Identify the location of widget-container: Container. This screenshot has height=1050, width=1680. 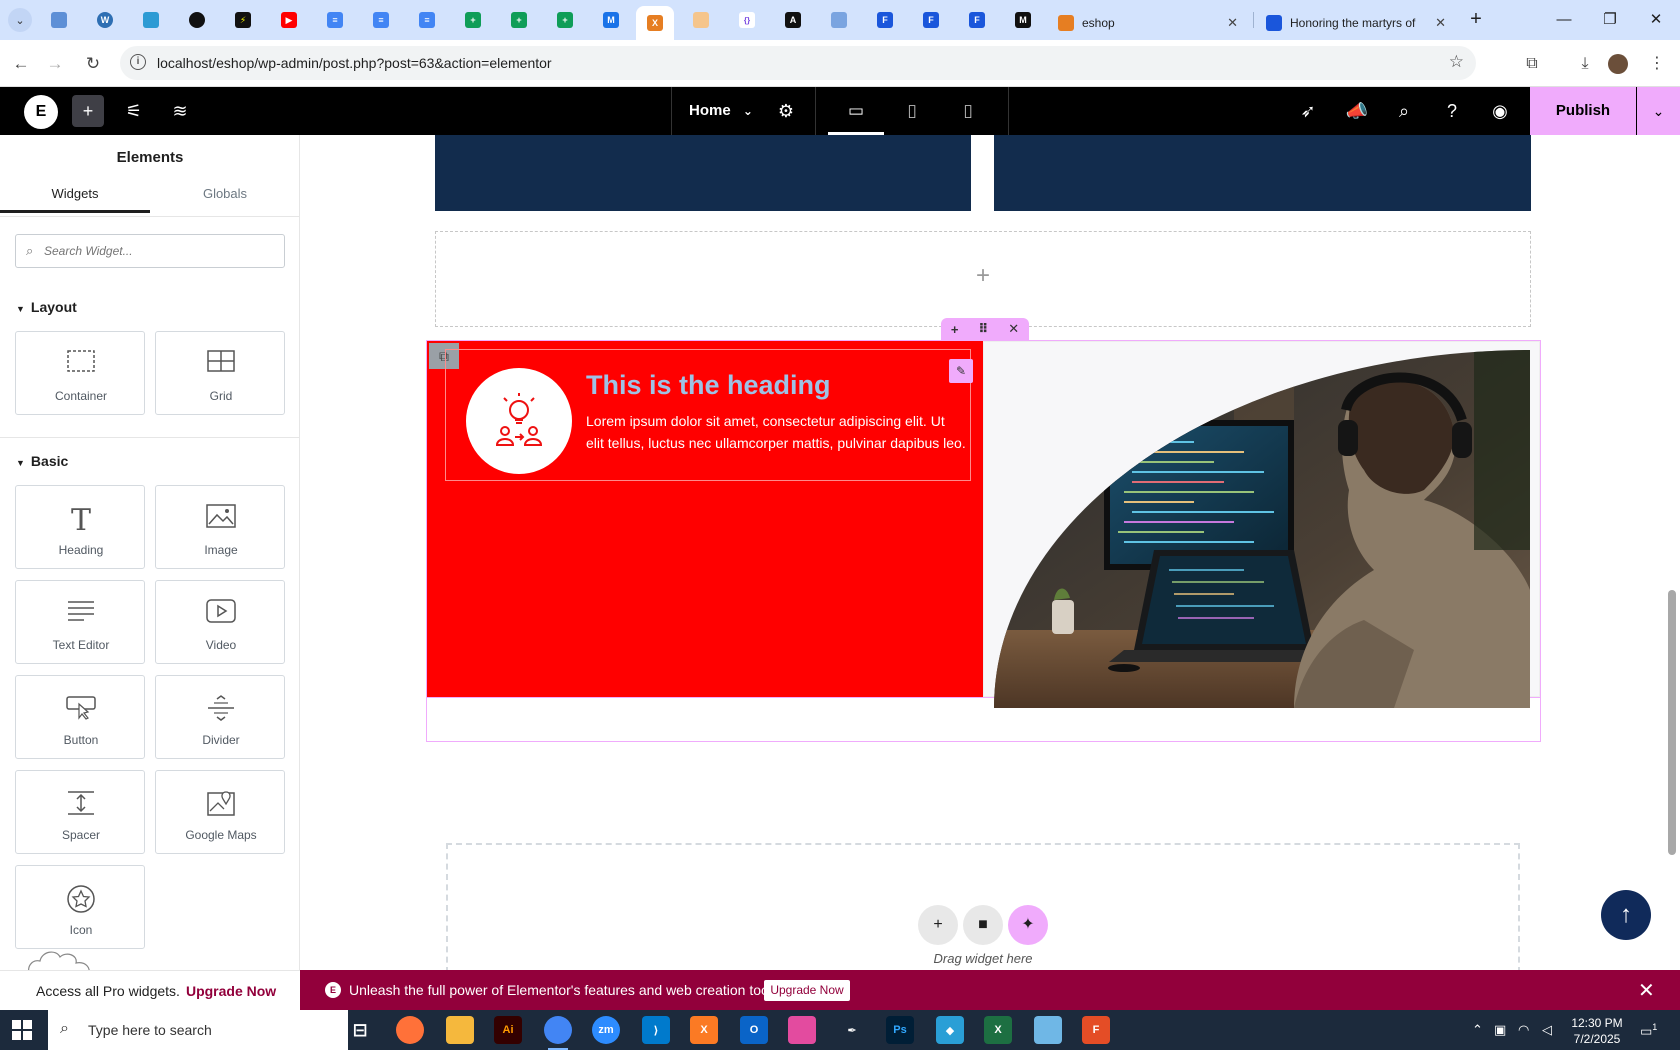
(80, 373).